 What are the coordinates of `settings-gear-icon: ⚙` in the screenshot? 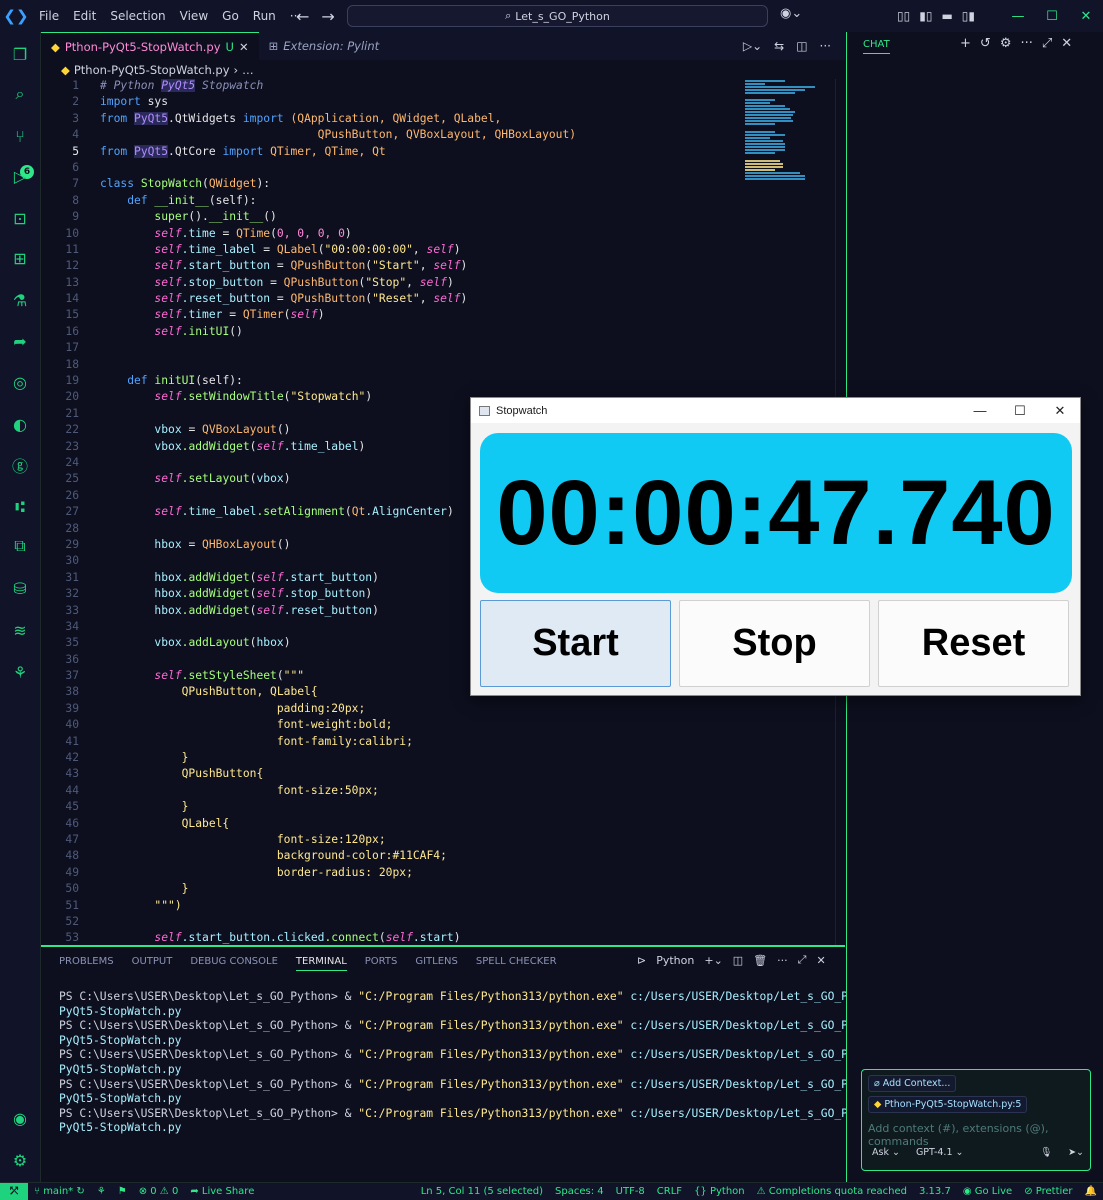 It's located at (20, 1160).